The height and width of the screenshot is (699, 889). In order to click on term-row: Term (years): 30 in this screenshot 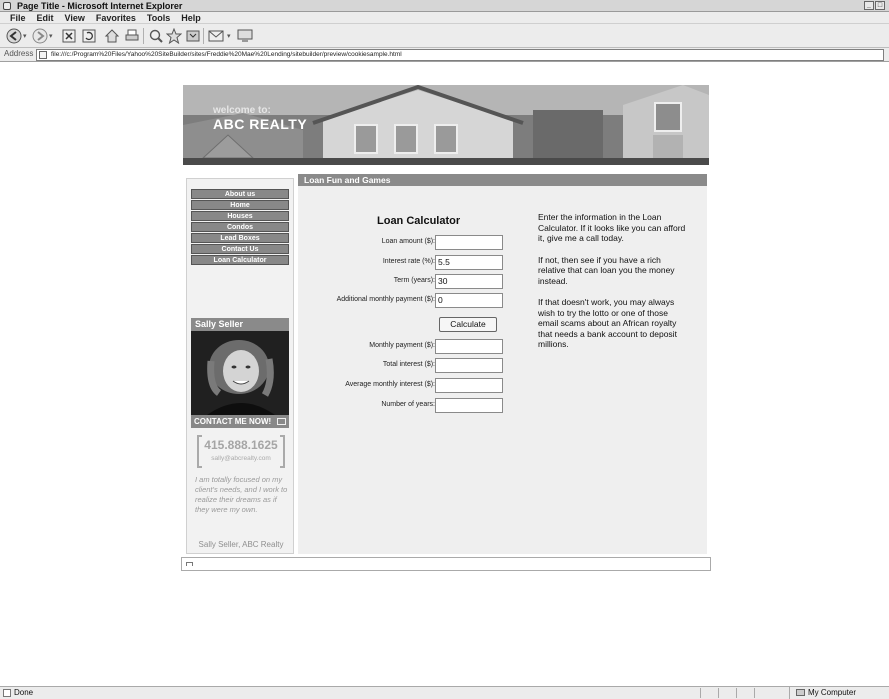, I will do `click(403, 282)`.